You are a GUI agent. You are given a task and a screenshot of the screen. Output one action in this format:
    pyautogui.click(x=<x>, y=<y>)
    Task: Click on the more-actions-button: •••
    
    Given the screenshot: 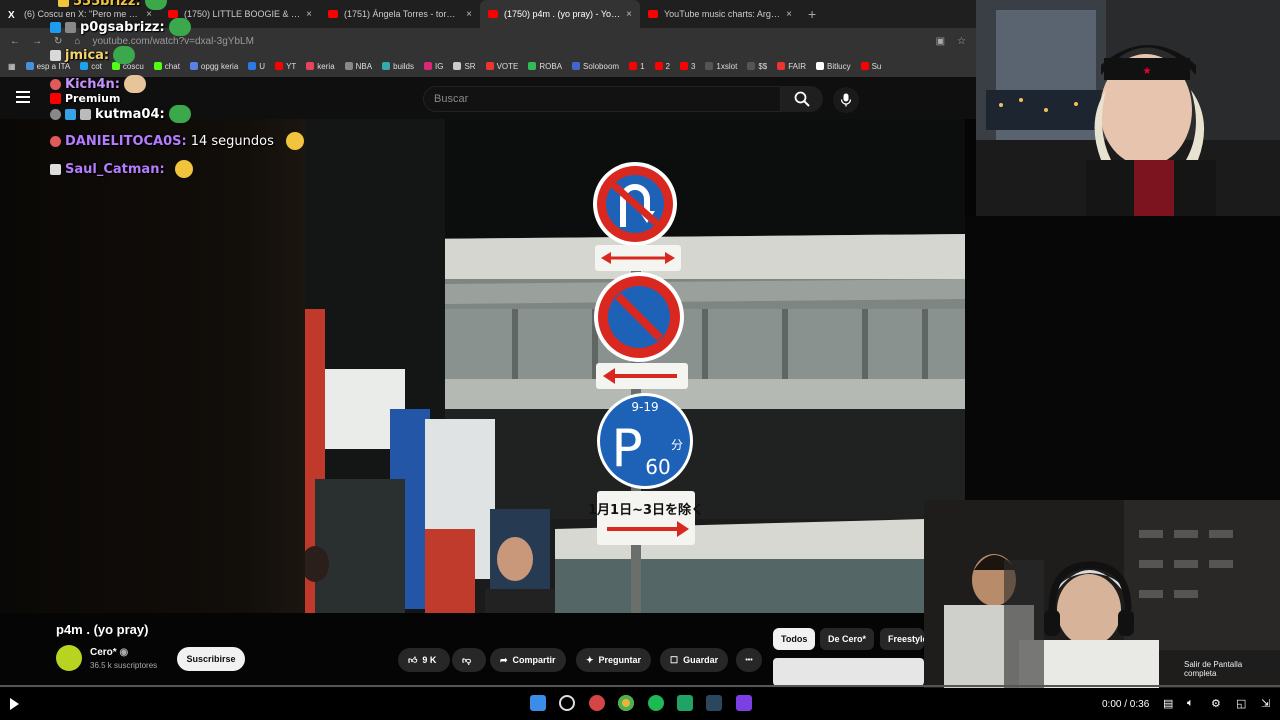 What is the action you would take?
    pyautogui.click(x=749, y=660)
    